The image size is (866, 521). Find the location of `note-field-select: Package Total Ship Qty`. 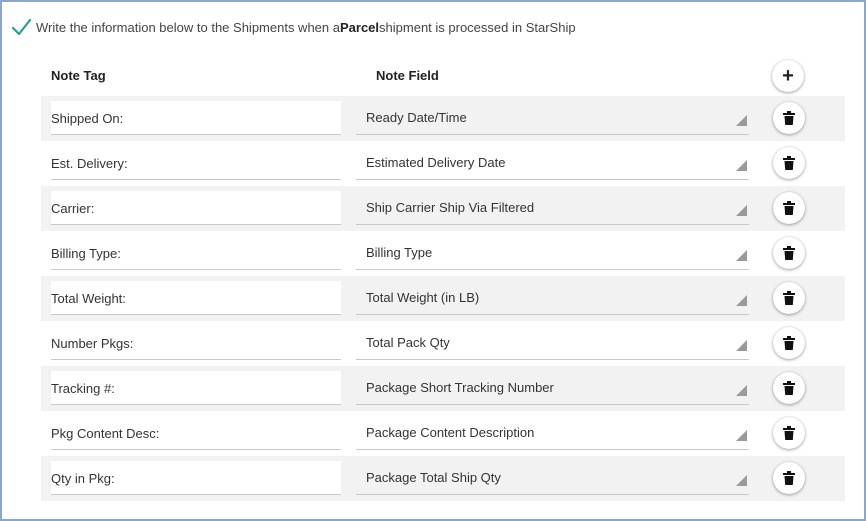

note-field-select: Package Total Ship Qty is located at coordinates (552, 478).